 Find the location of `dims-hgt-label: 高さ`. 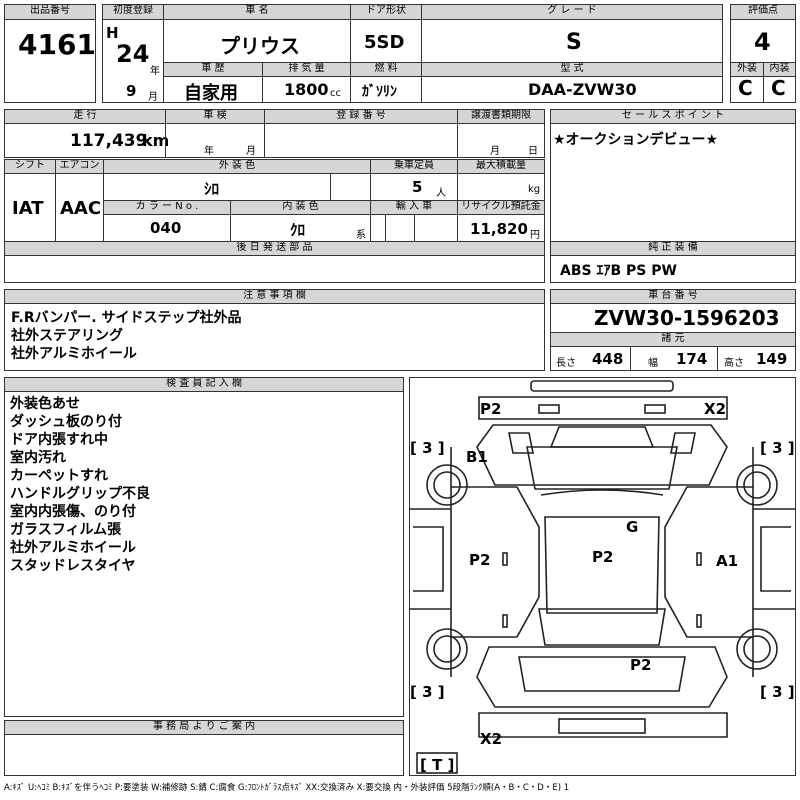

dims-hgt-label: 高さ is located at coordinates (734, 363).